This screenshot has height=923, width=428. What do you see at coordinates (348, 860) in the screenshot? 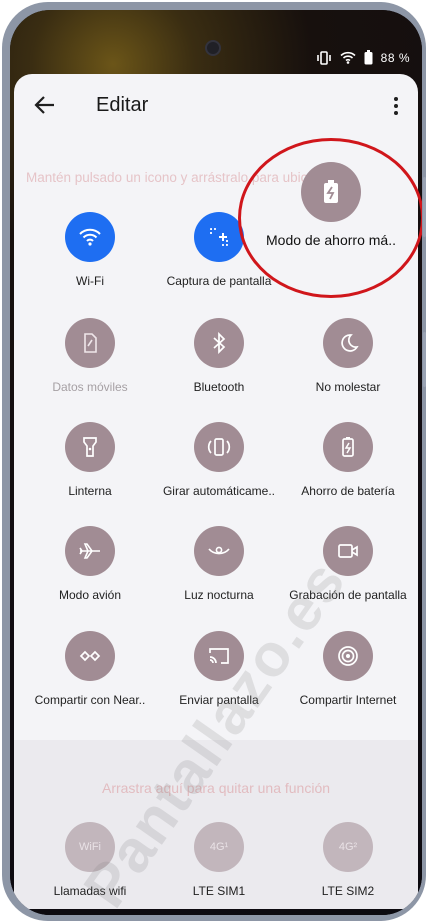
I see `tile-lte-sim2: 4G² LTE SIM2` at bounding box center [348, 860].